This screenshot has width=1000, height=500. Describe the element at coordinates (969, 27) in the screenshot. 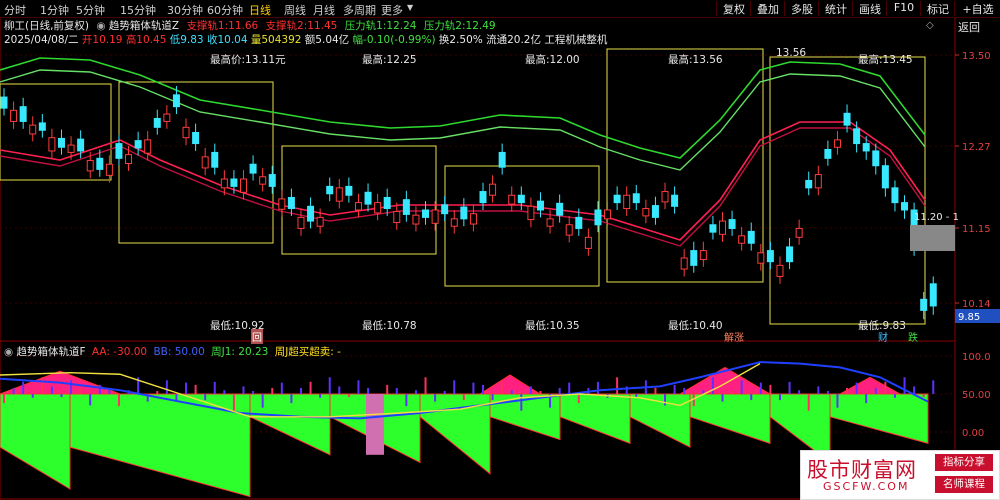

I see `back-button: 返回` at that location.